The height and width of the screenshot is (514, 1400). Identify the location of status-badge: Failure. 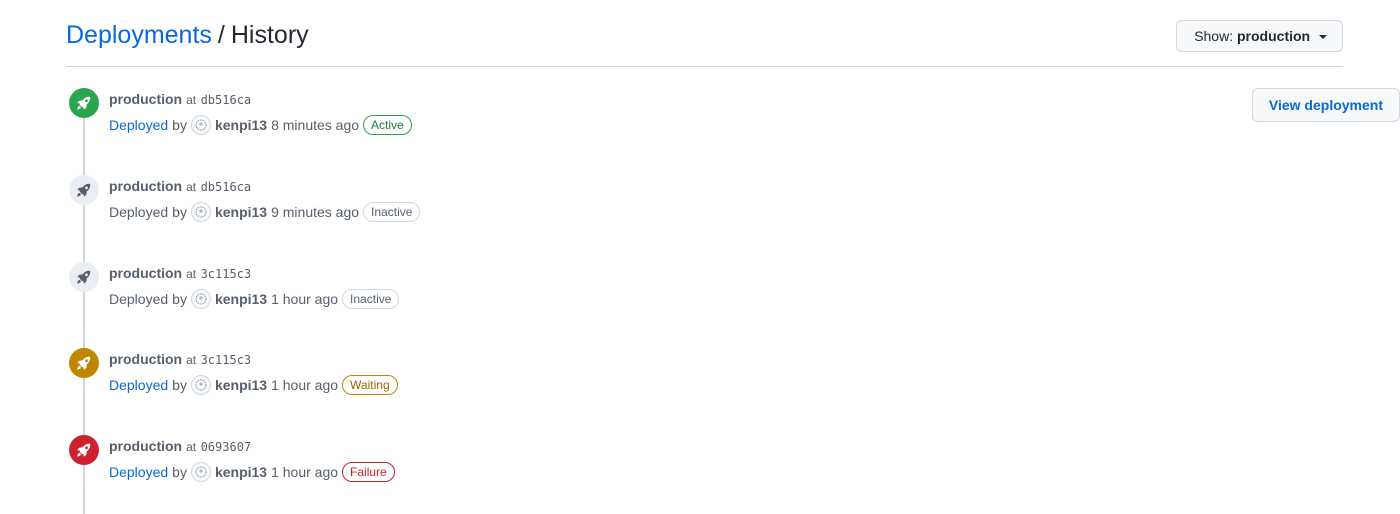
(368, 472).